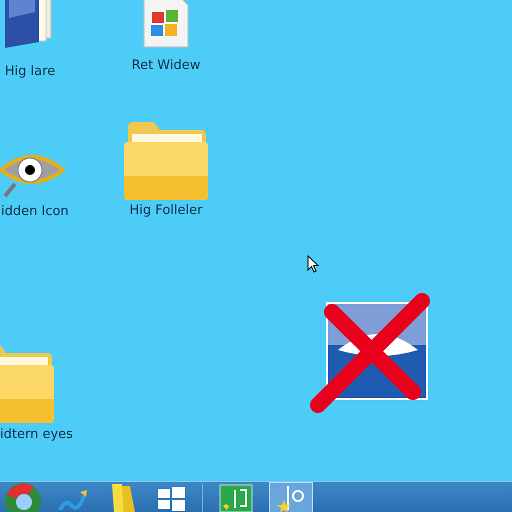 This screenshot has width=512, height=512. Describe the element at coordinates (30, 71) in the screenshot. I see `icon-label: Hig lare` at that location.